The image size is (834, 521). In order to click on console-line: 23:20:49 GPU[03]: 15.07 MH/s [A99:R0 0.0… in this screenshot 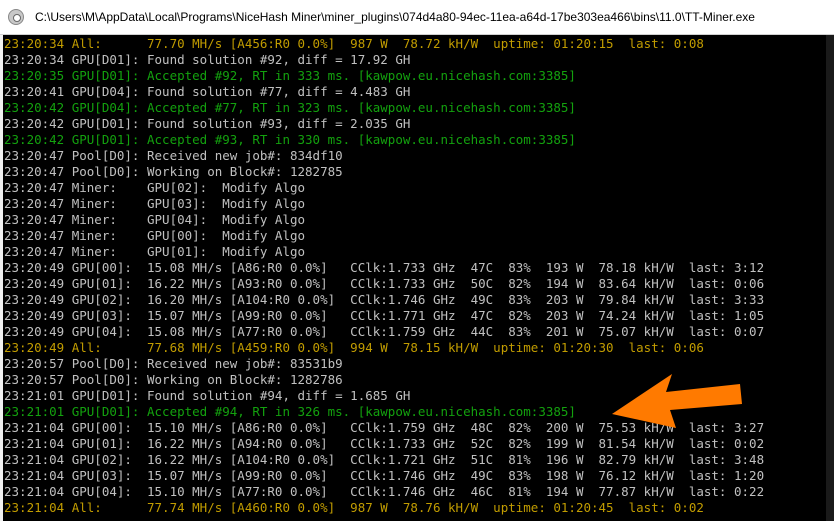, I will do `click(384, 315)`.